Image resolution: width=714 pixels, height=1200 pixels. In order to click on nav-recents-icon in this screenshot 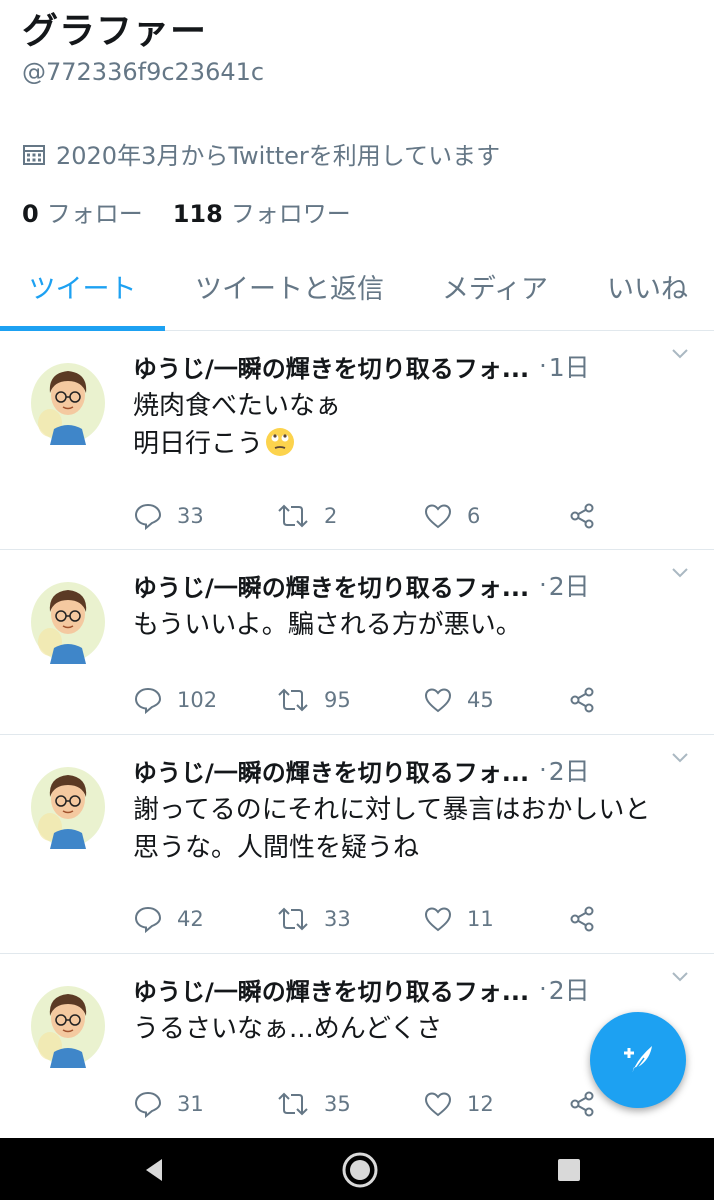, I will do `click(569, 1170)`.